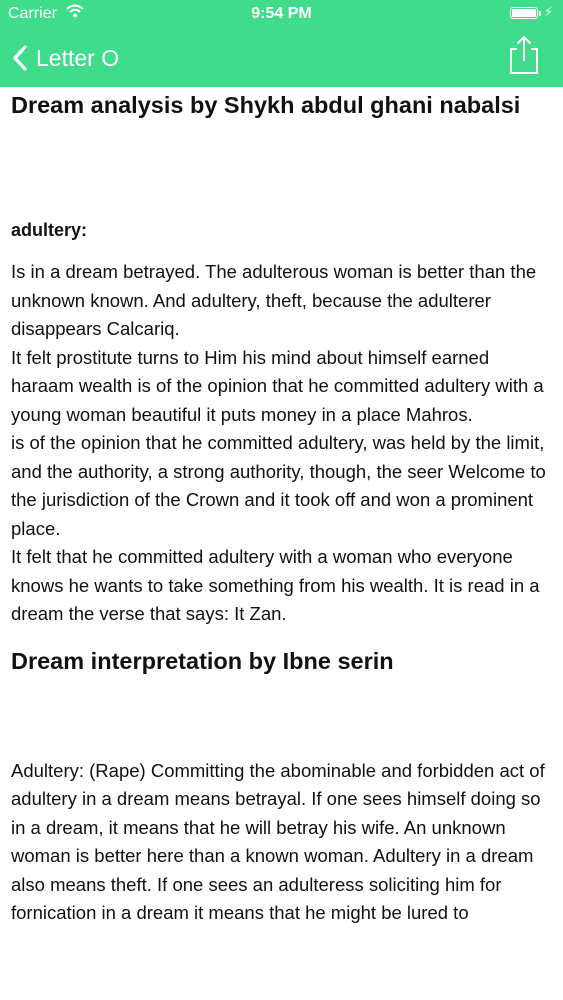 This screenshot has width=563, height=1000. I want to click on term-heading: adultery:, so click(49, 230).